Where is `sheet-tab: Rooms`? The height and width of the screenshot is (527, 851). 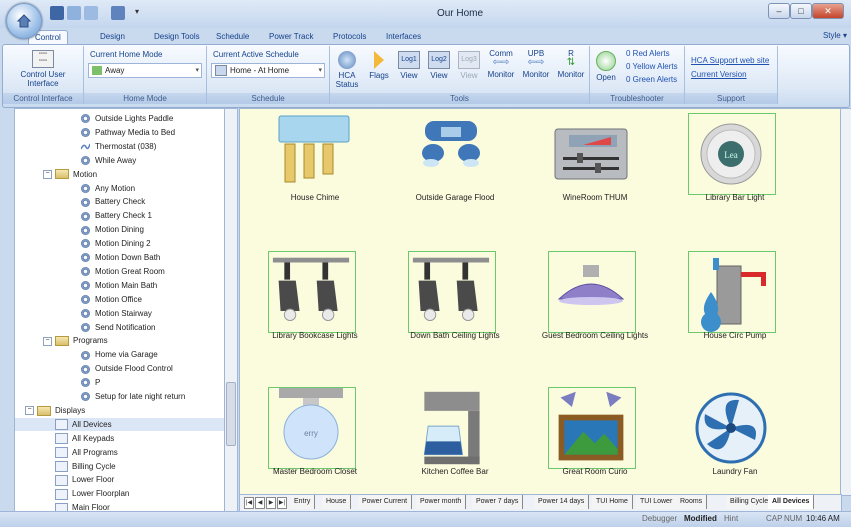 sheet-tab: Rooms is located at coordinates (692, 502).